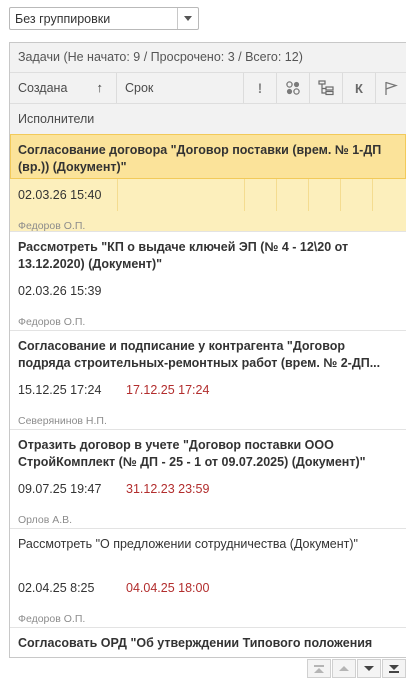 Image resolution: width=406 pixels, height=684 pixels. I want to click on column-flag, so click(391, 88).